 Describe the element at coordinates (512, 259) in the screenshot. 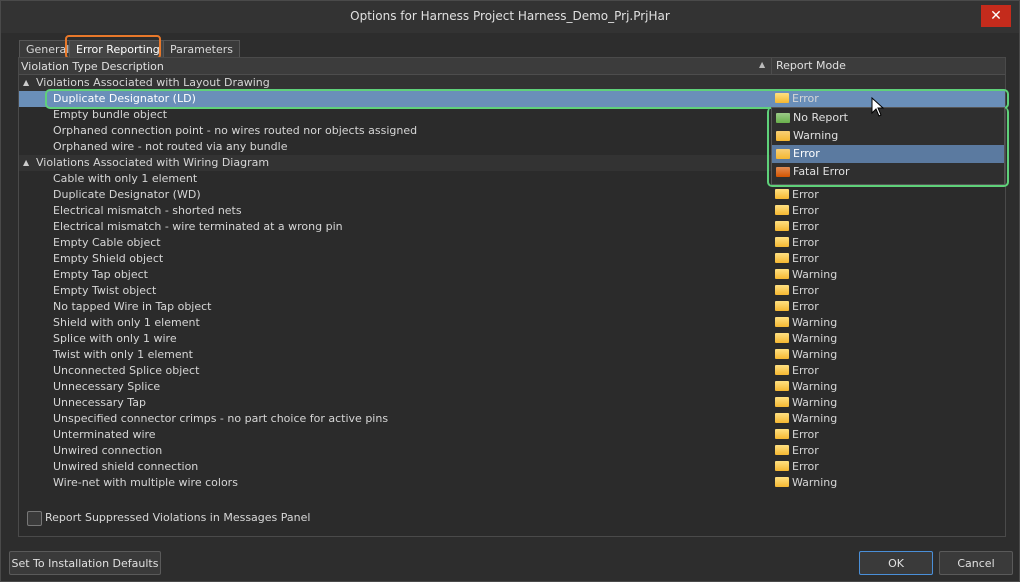

I see `table-row: Empty Shield object Error` at that location.